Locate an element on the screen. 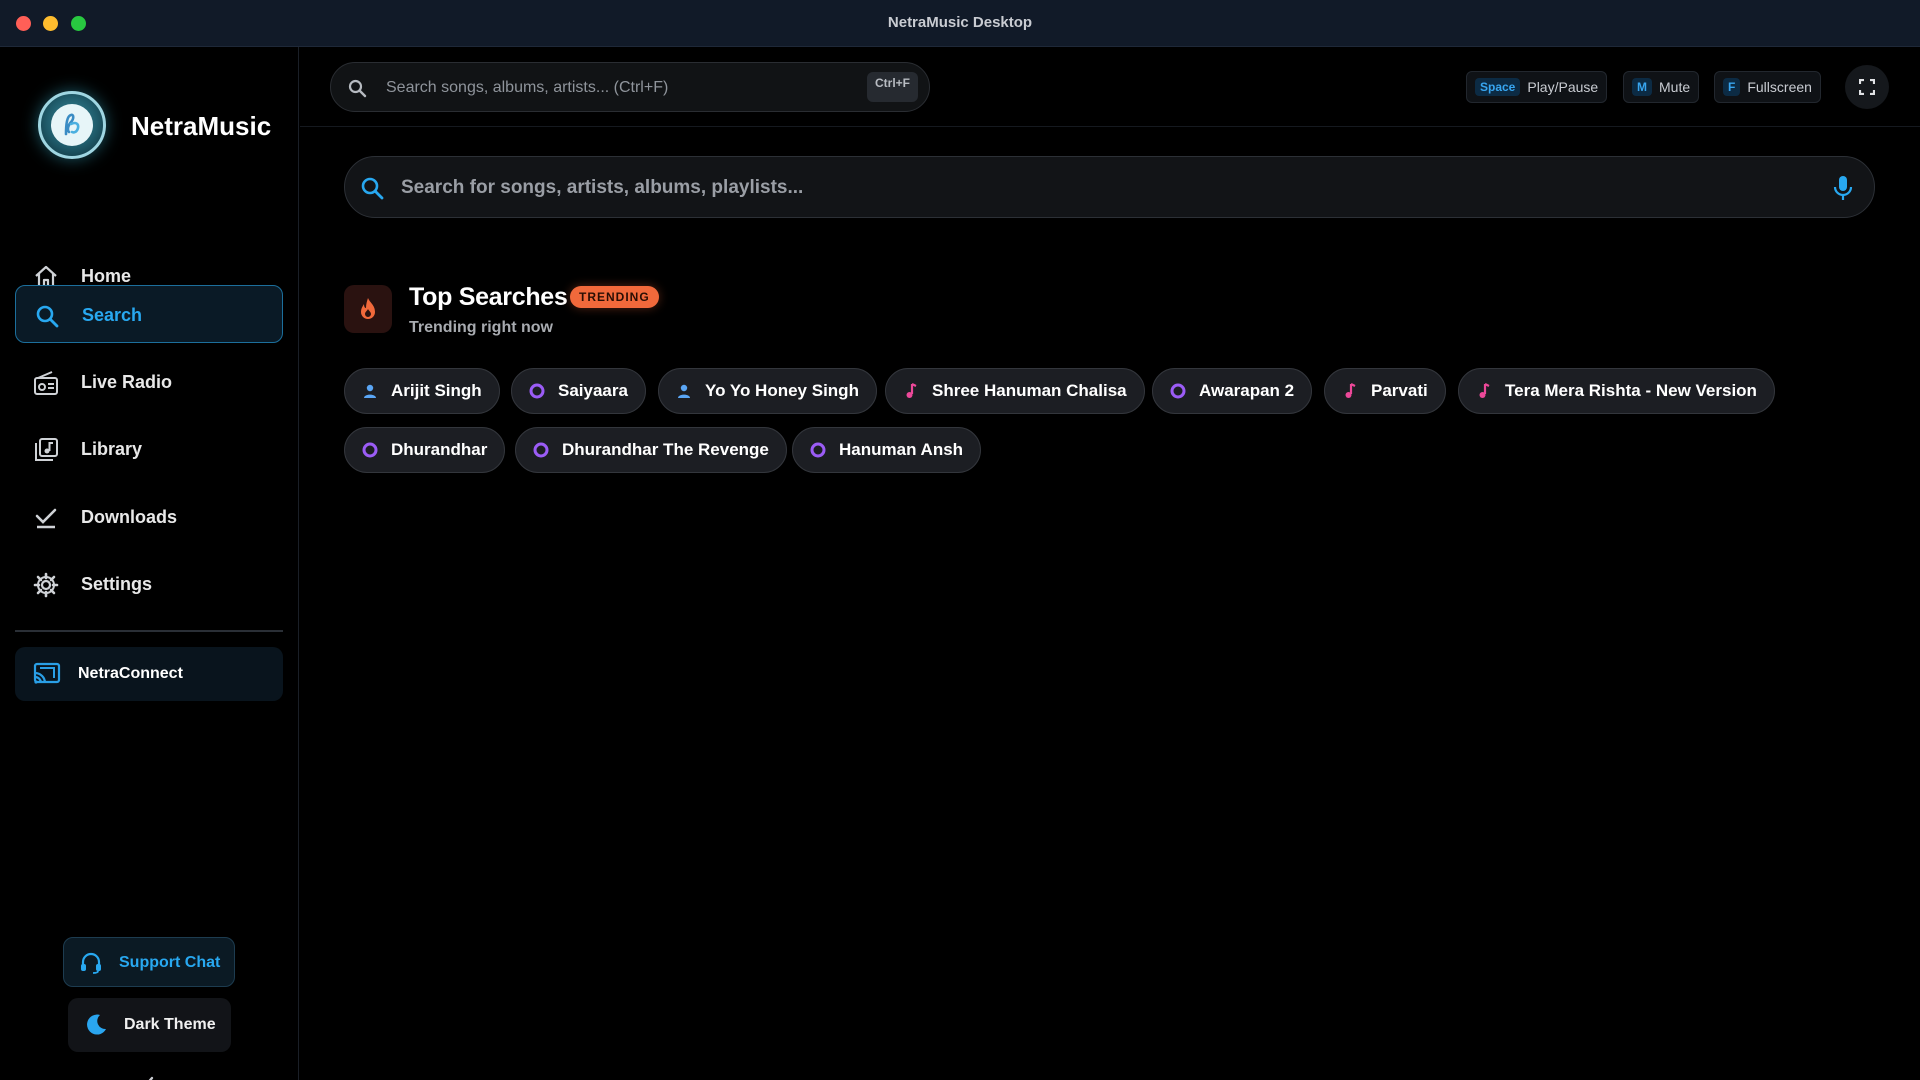  sidebar-item-library: Library is located at coordinates (149, 449).